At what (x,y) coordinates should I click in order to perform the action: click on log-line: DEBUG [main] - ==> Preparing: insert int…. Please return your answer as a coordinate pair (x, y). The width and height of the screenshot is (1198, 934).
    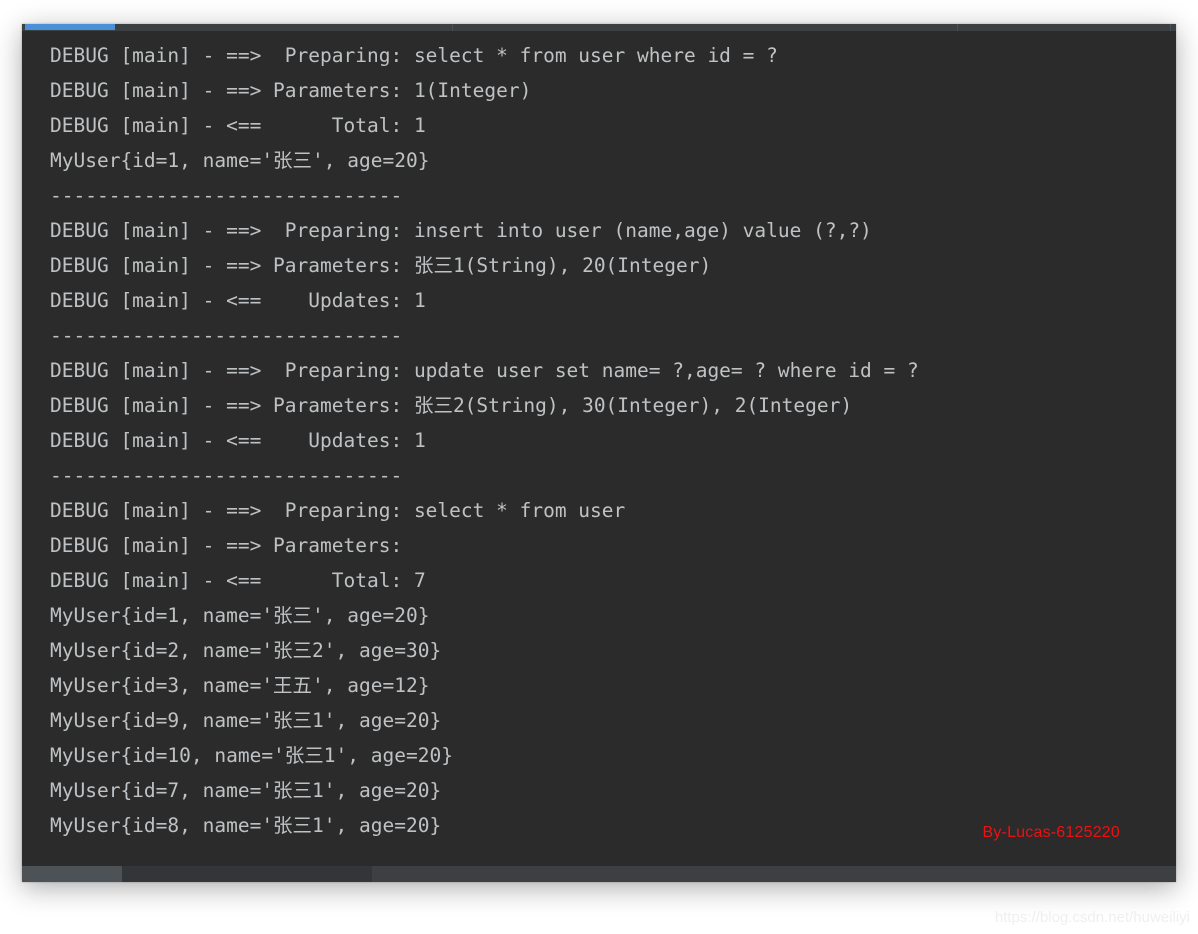
    Looking at the image, I should click on (461, 230).